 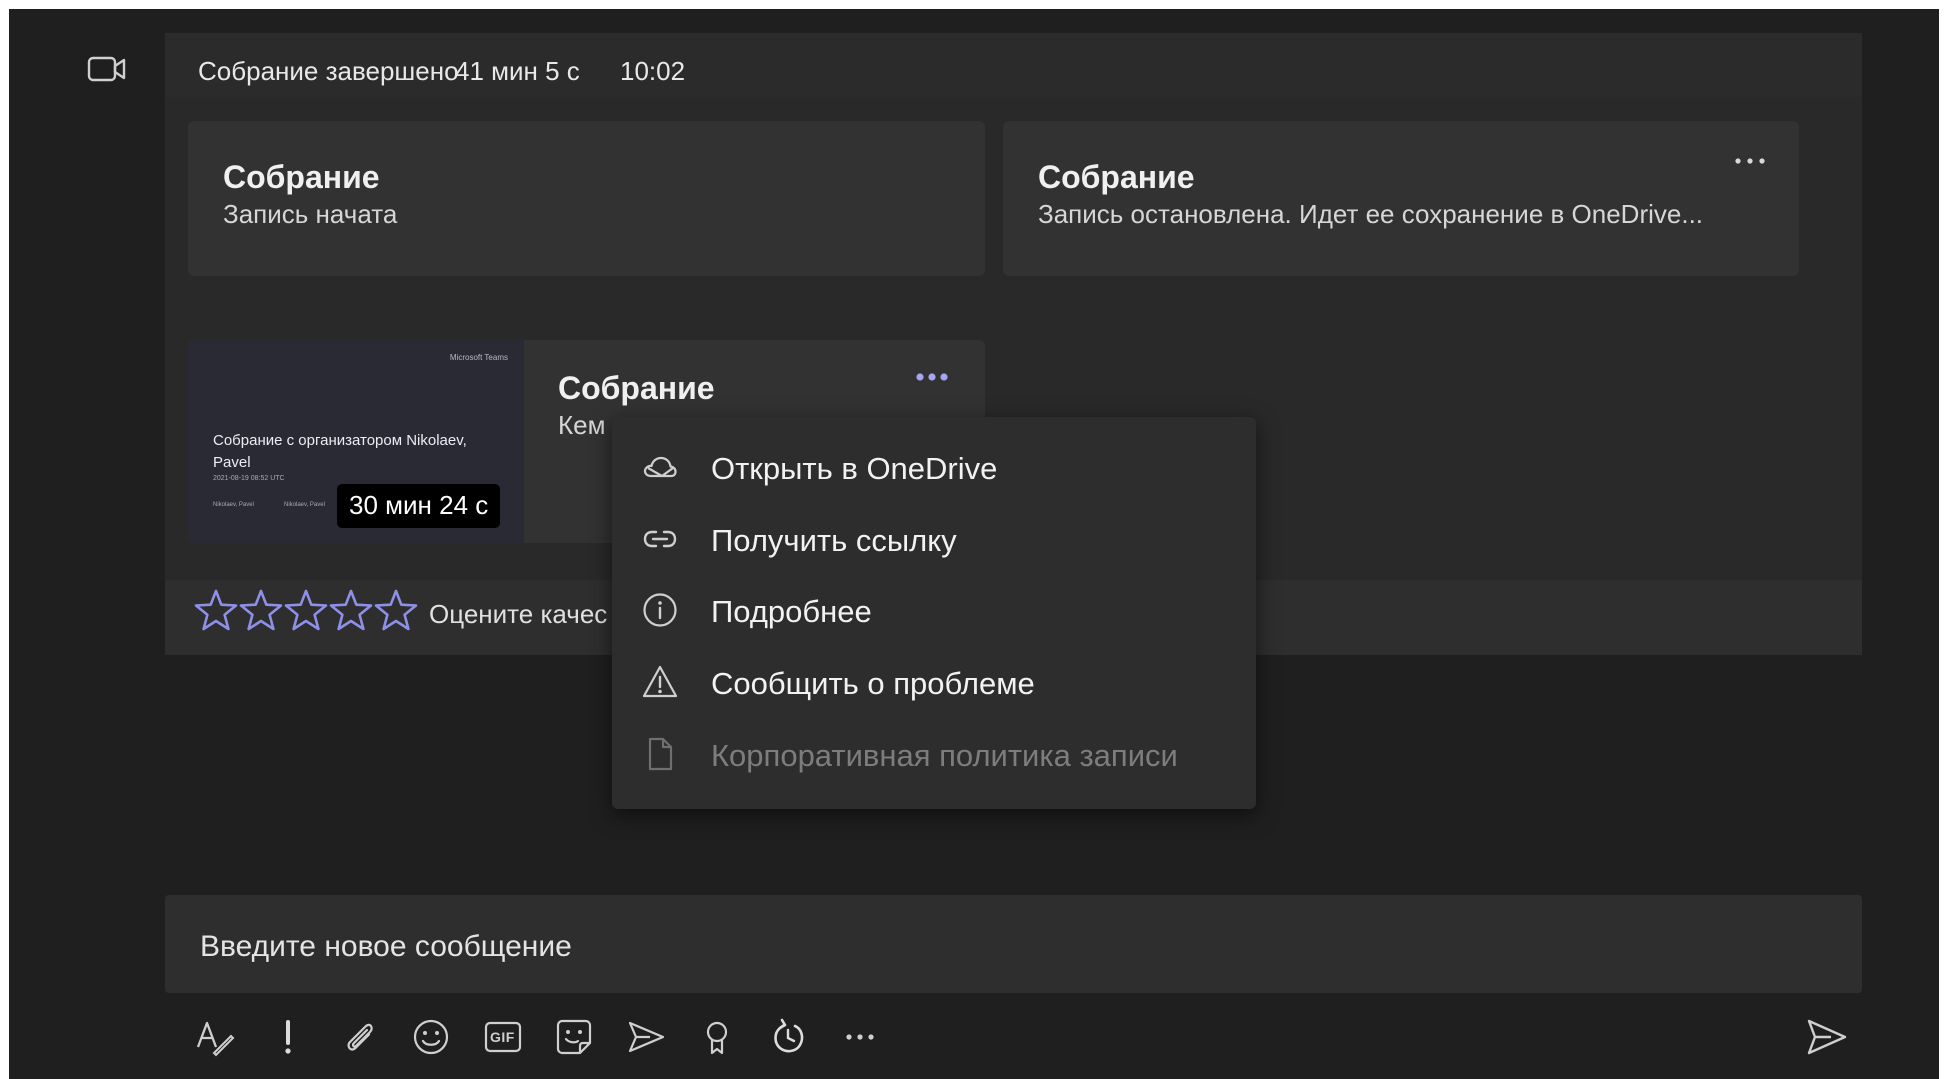 What do you see at coordinates (419, 506) in the screenshot?
I see `recording-duration-badge: 30 мин 24 с` at bounding box center [419, 506].